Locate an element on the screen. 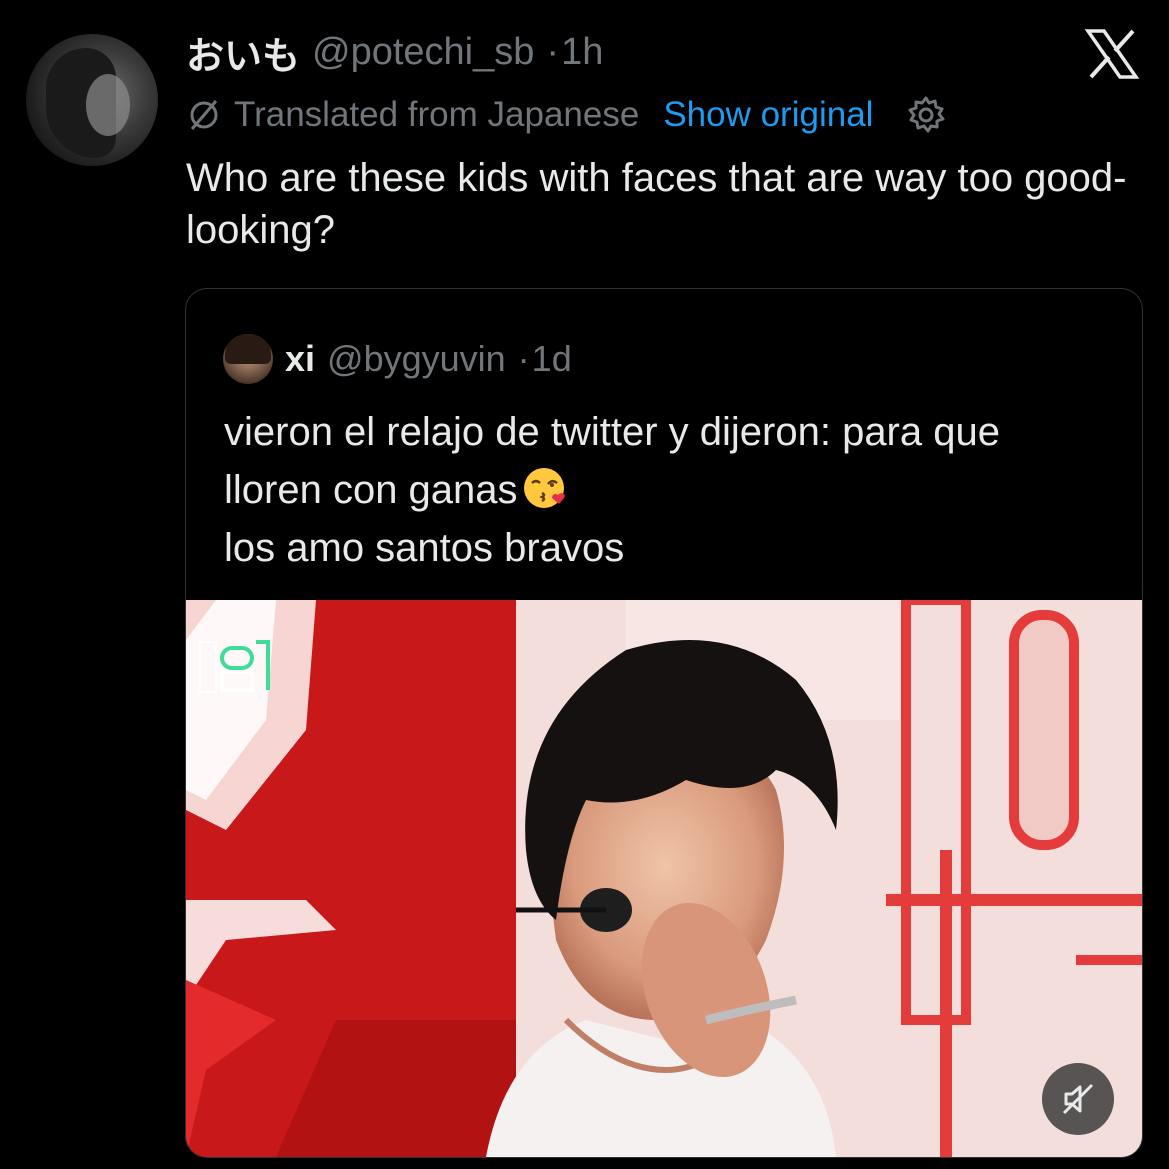 The image size is (1169, 1169). tweet-header: おいも @potechi_sb · 1h is located at coordinates (394, 52).